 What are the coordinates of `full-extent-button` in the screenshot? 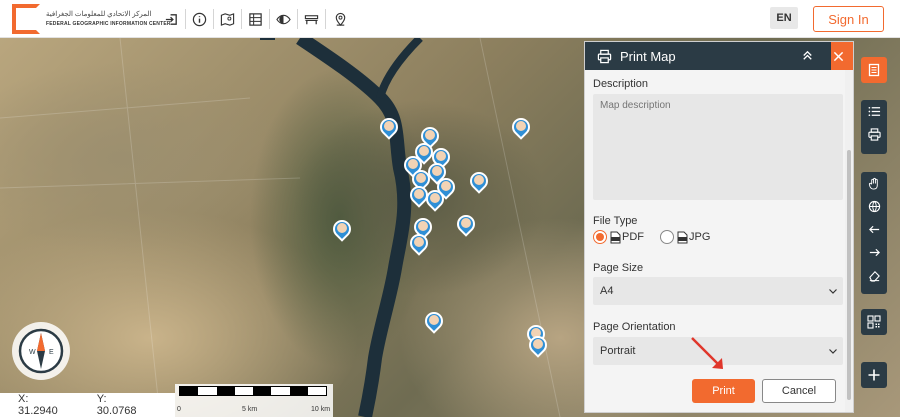 It's located at (874, 206).